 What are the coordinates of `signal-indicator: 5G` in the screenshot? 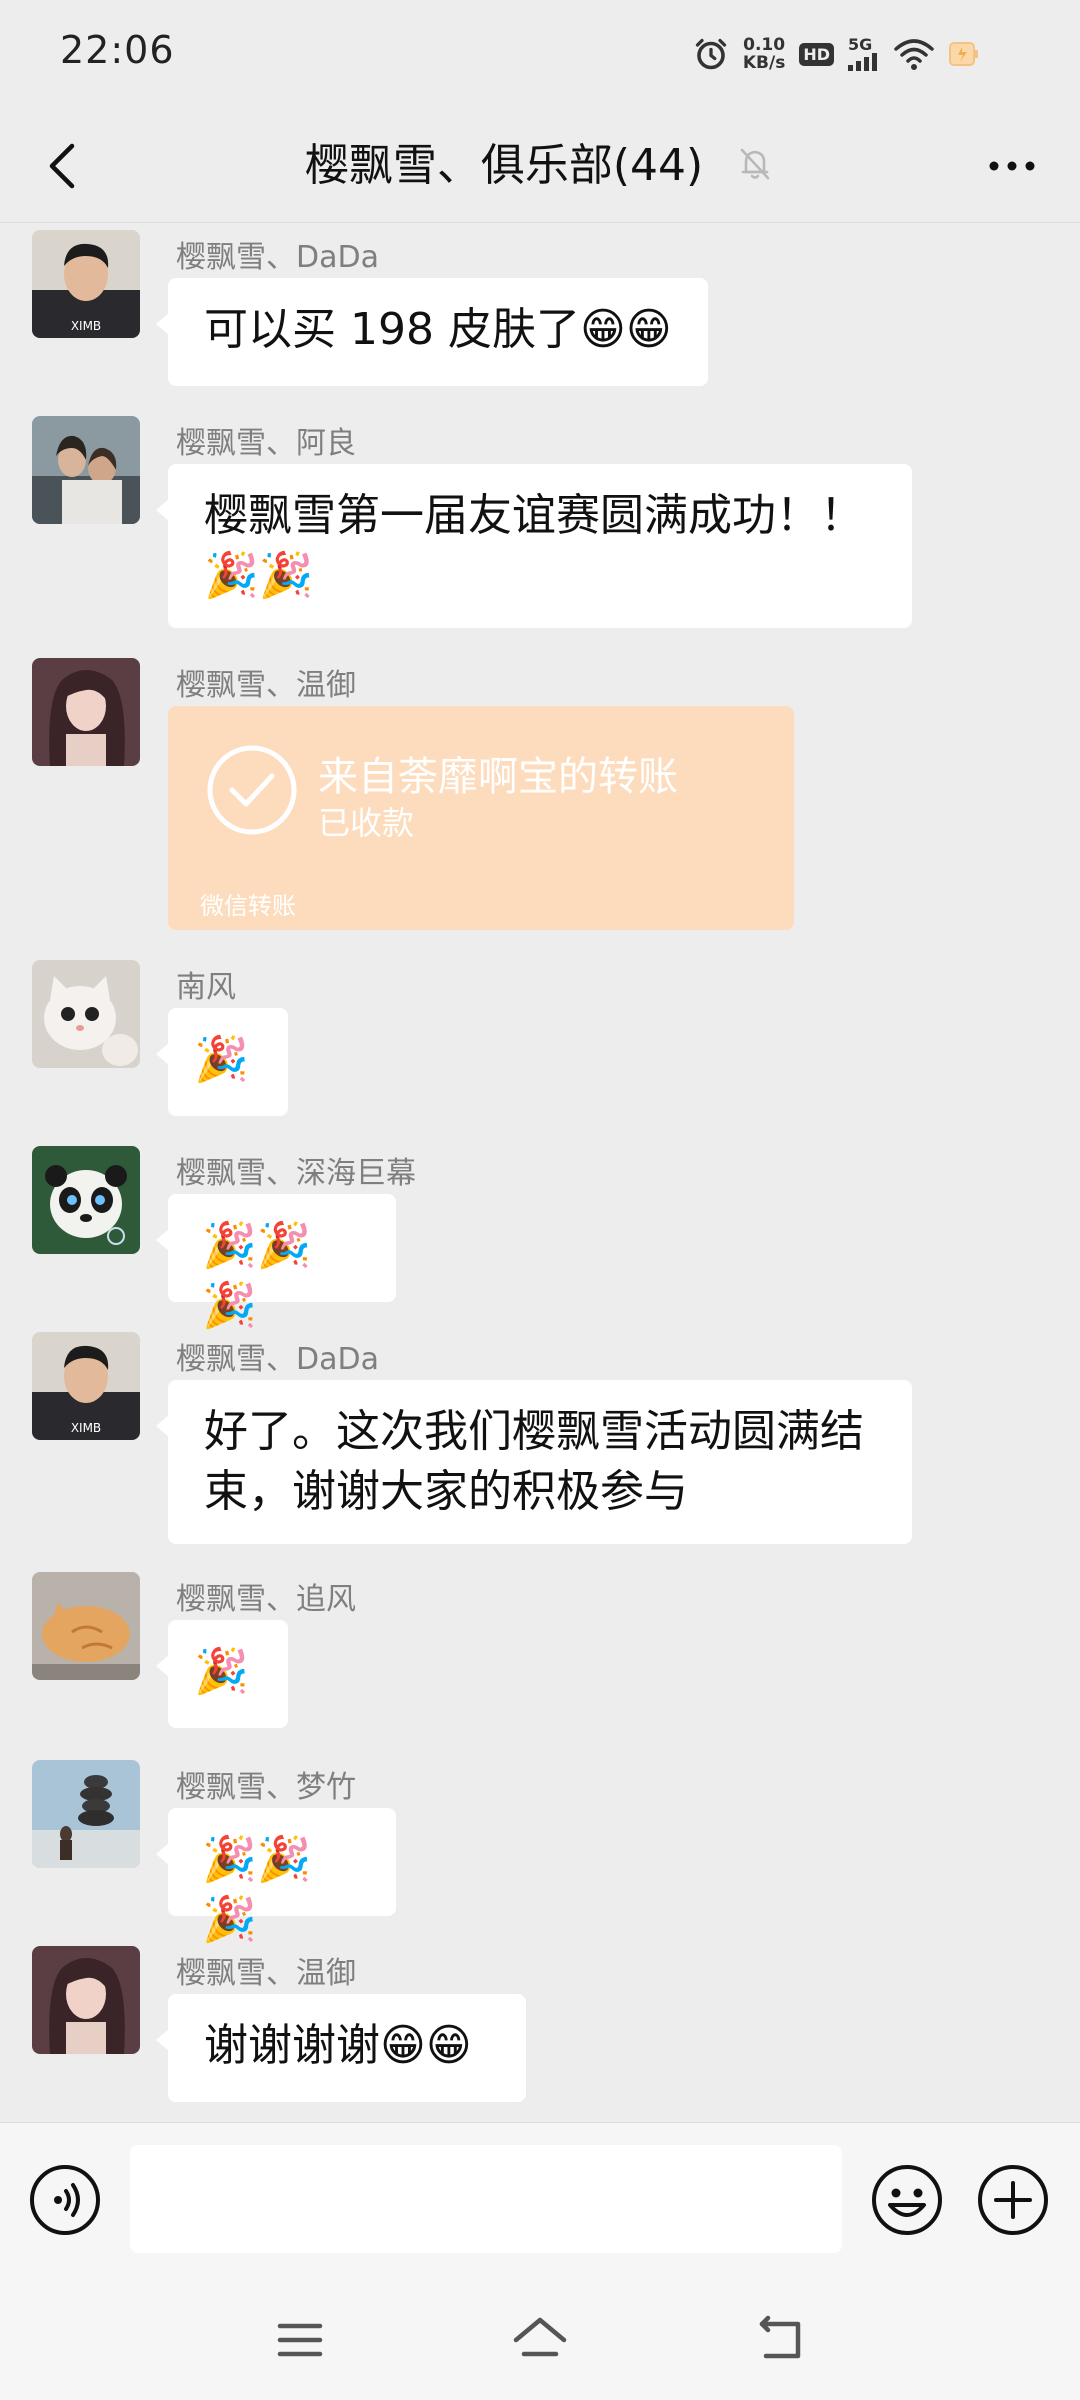 It's located at (864, 54).